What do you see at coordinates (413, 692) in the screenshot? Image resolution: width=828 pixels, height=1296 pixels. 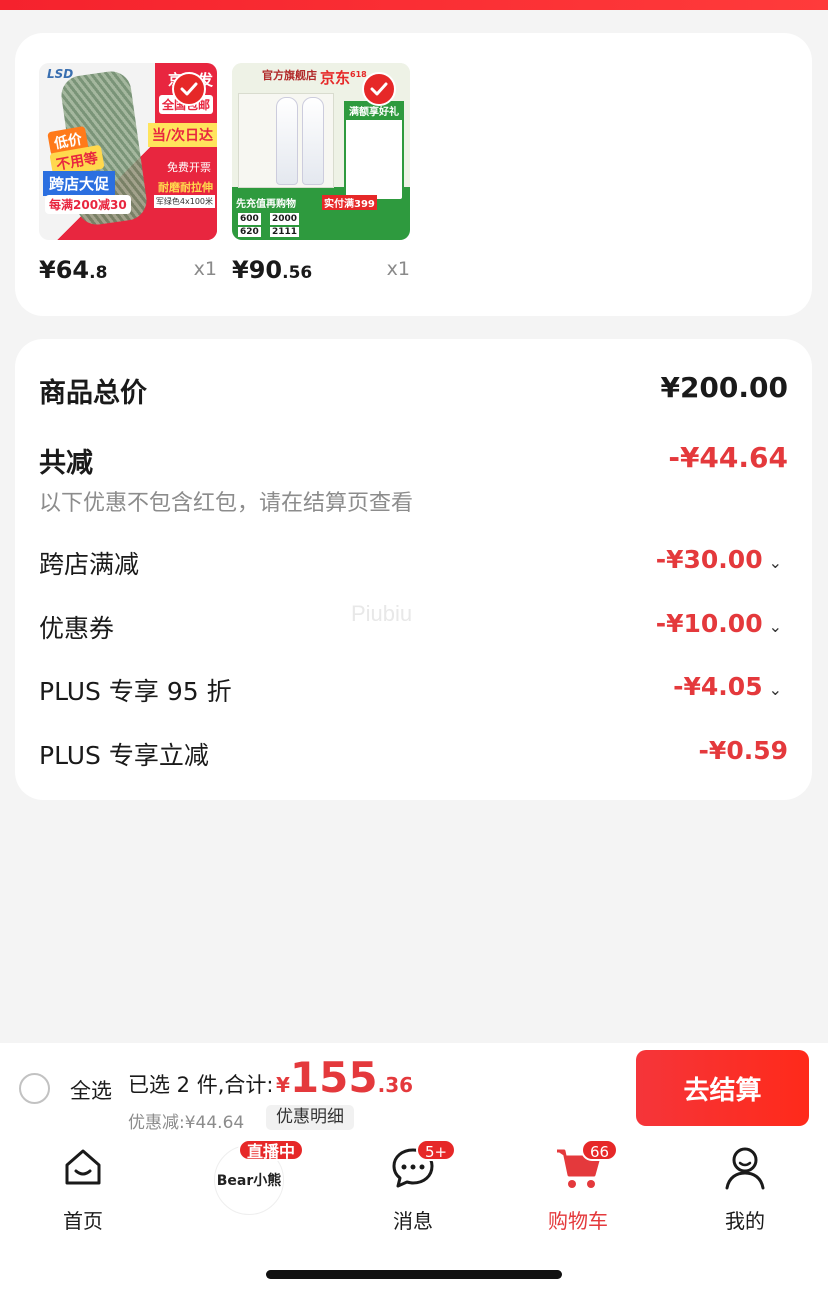 I see `discount-row-plus-95: PLUS 专享 95 折 -¥4.05 ⌄` at bounding box center [413, 692].